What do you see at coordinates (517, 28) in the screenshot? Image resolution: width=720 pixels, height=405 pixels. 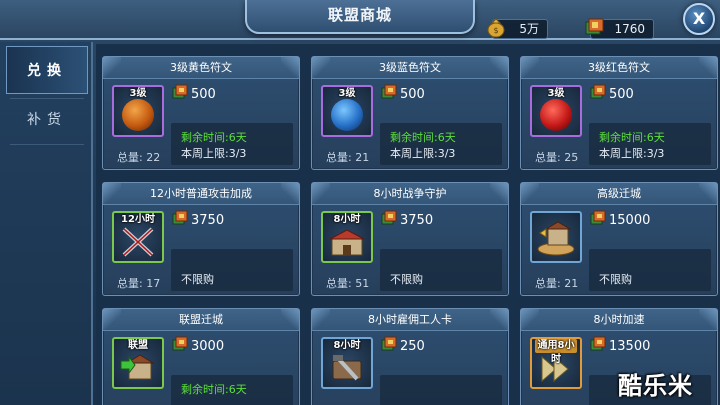 I see `currency-gold: $ 5万` at bounding box center [517, 28].